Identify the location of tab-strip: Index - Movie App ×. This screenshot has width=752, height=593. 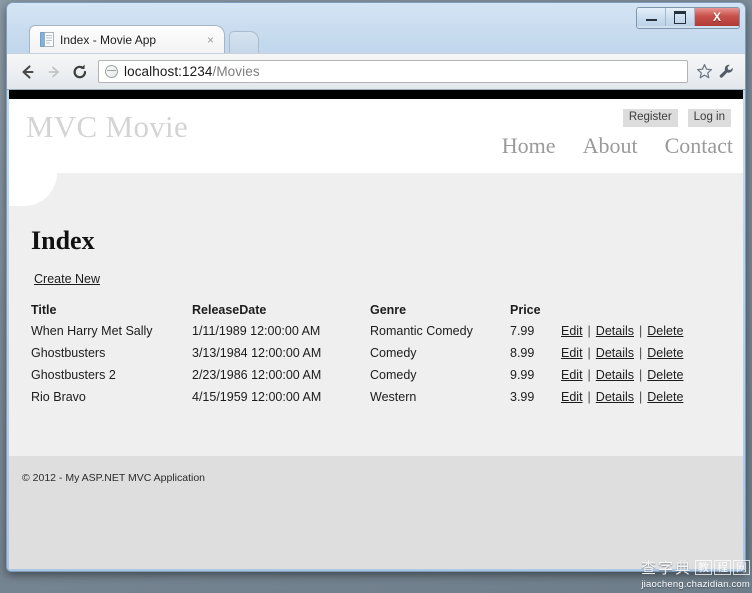
(376, 39).